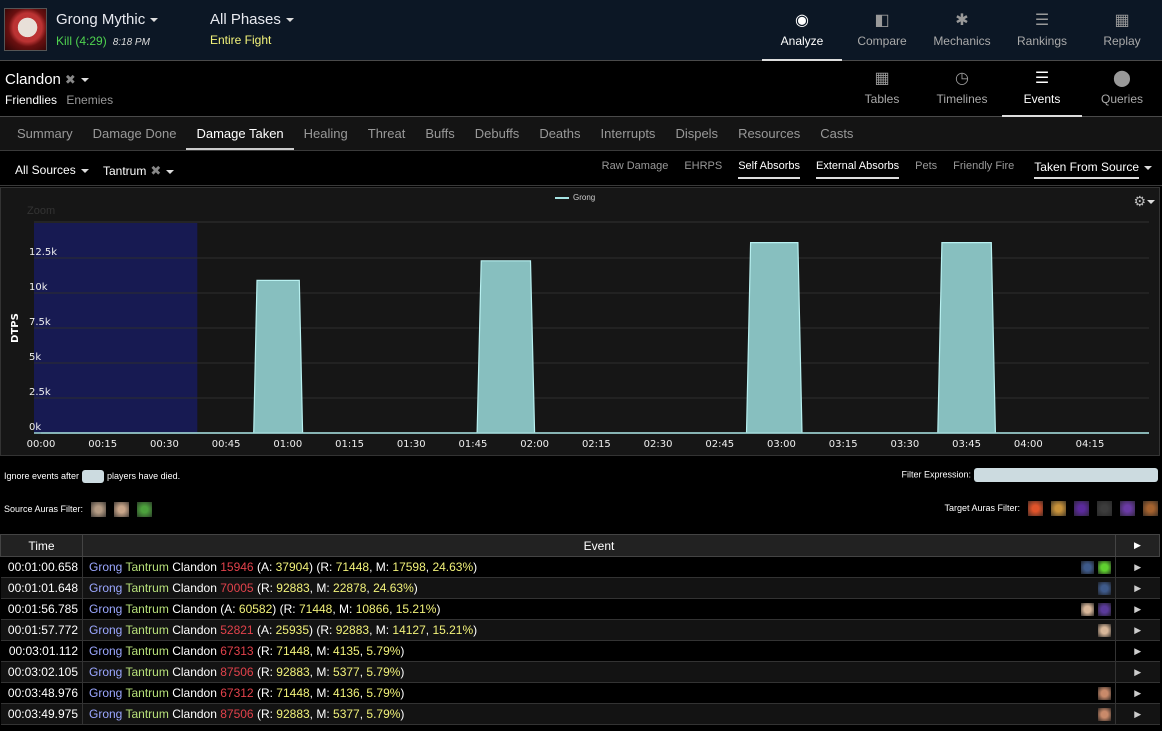 The height and width of the screenshot is (731, 1162). Describe the element at coordinates (696, 133) in the screenshot. I see `tab-dispels: Dispels` at that location.